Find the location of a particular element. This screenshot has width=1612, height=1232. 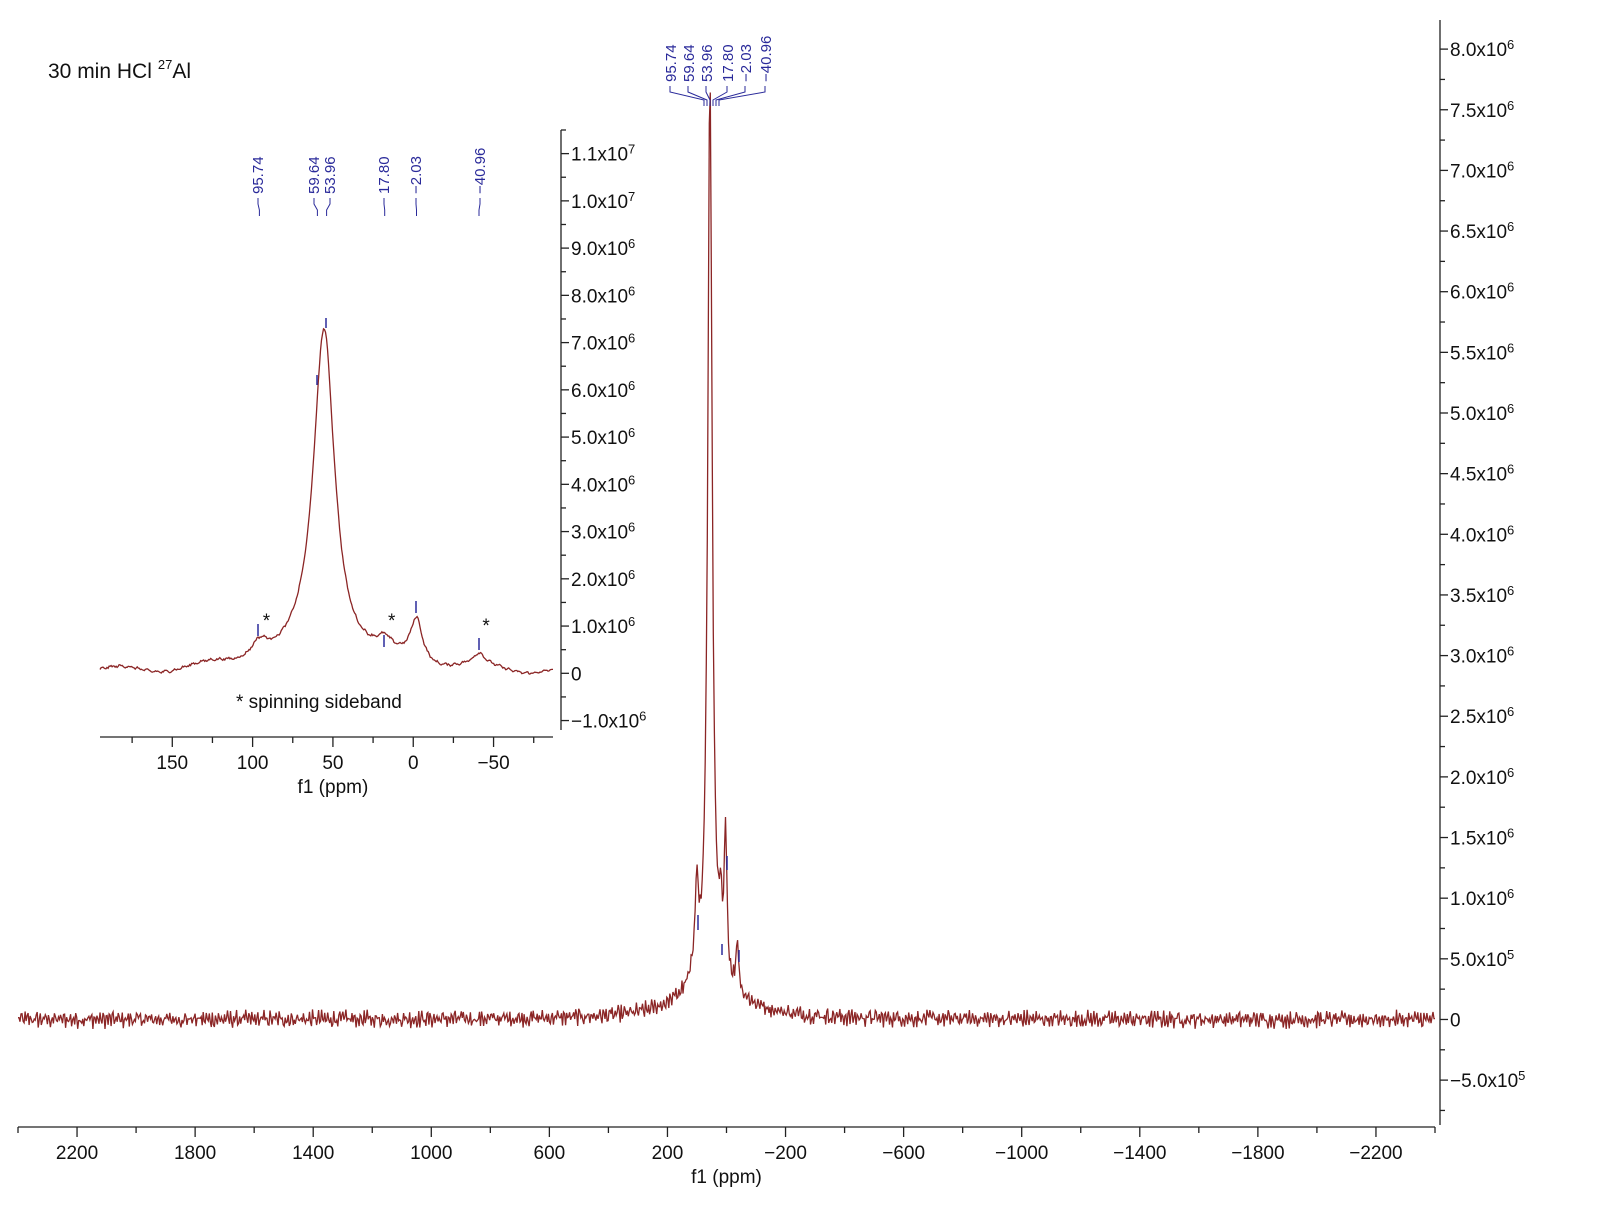

title-isotope: Al is located at coordinates (181, 71).